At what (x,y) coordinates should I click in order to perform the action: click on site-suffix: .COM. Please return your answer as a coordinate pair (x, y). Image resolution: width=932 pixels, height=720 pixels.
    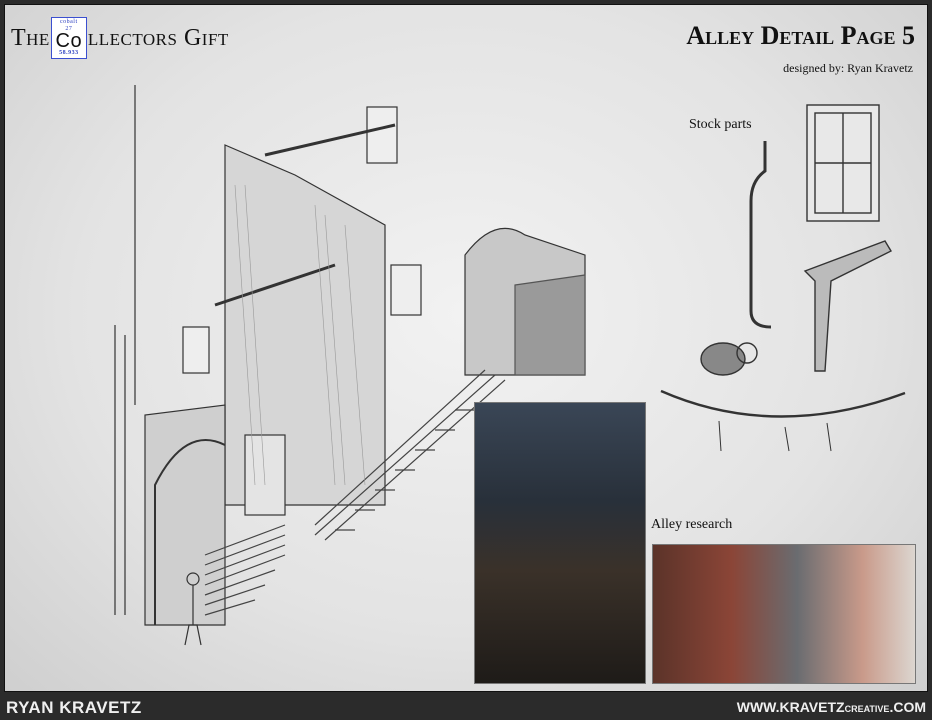
    Looking at the image, I should click on (907, 707).